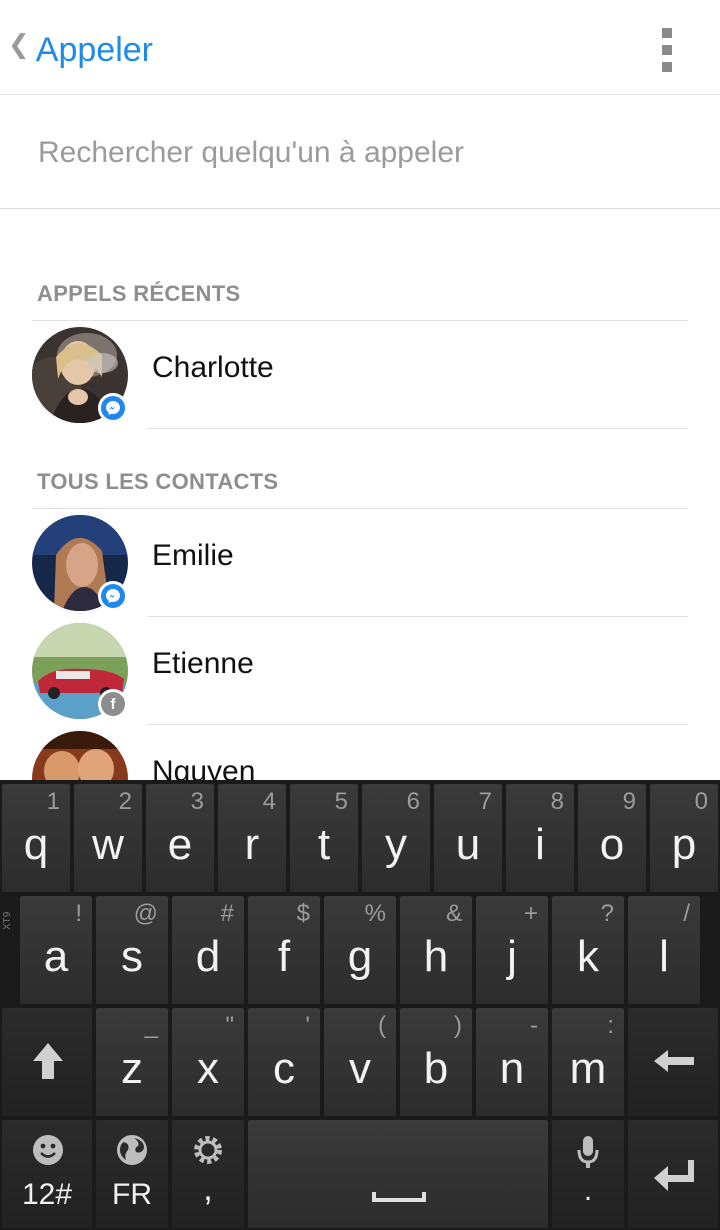 The height and width of the screenshot is (1230, 720). I want to click on key-hint: 2, so click(125, 801).